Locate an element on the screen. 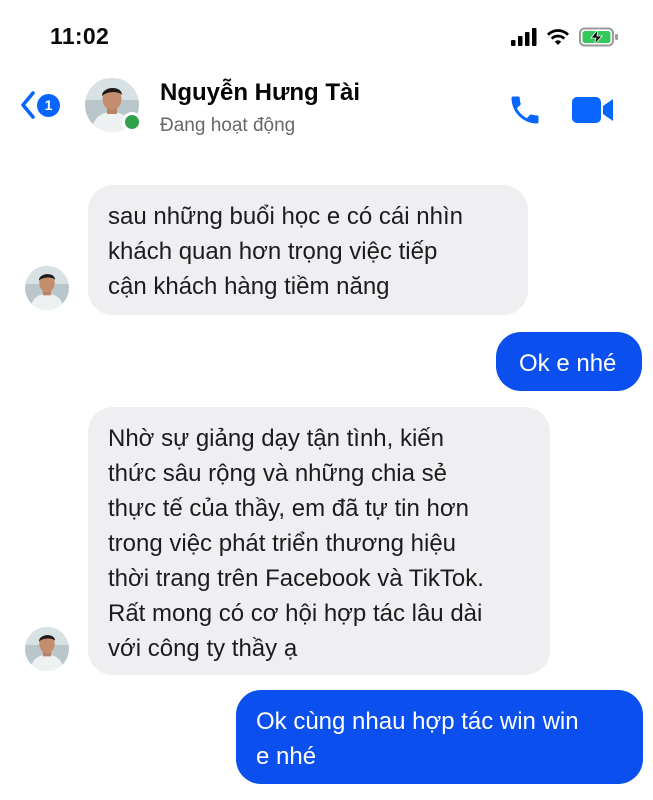 This screenshot has height=800, width=653. outgoing-message: Ok e nhé is located at coordinates (569, 361).